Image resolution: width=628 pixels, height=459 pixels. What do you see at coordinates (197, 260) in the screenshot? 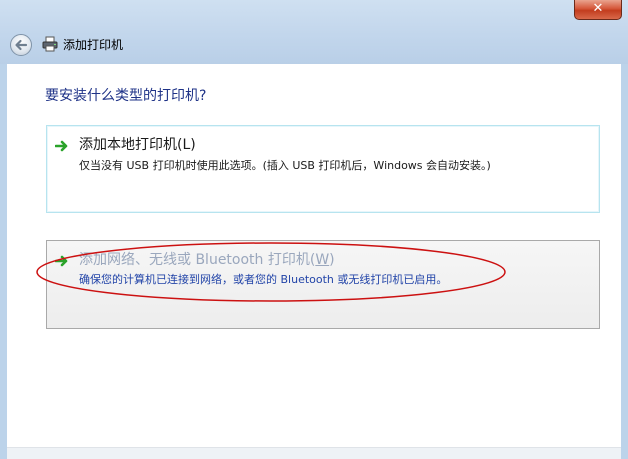
I see `option-title-text: 添加网络、无线或 Bluetooth 打印机(` at bounding box center [197, 260].